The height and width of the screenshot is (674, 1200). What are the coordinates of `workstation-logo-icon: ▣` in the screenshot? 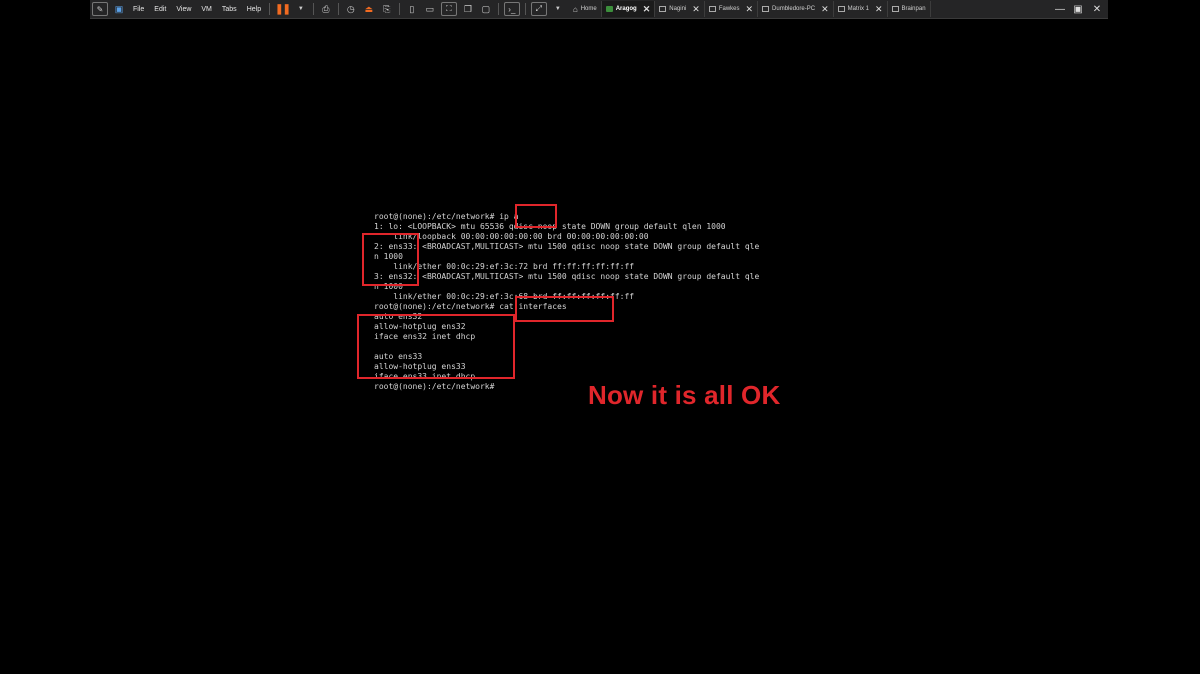 It's located at (119, 9).